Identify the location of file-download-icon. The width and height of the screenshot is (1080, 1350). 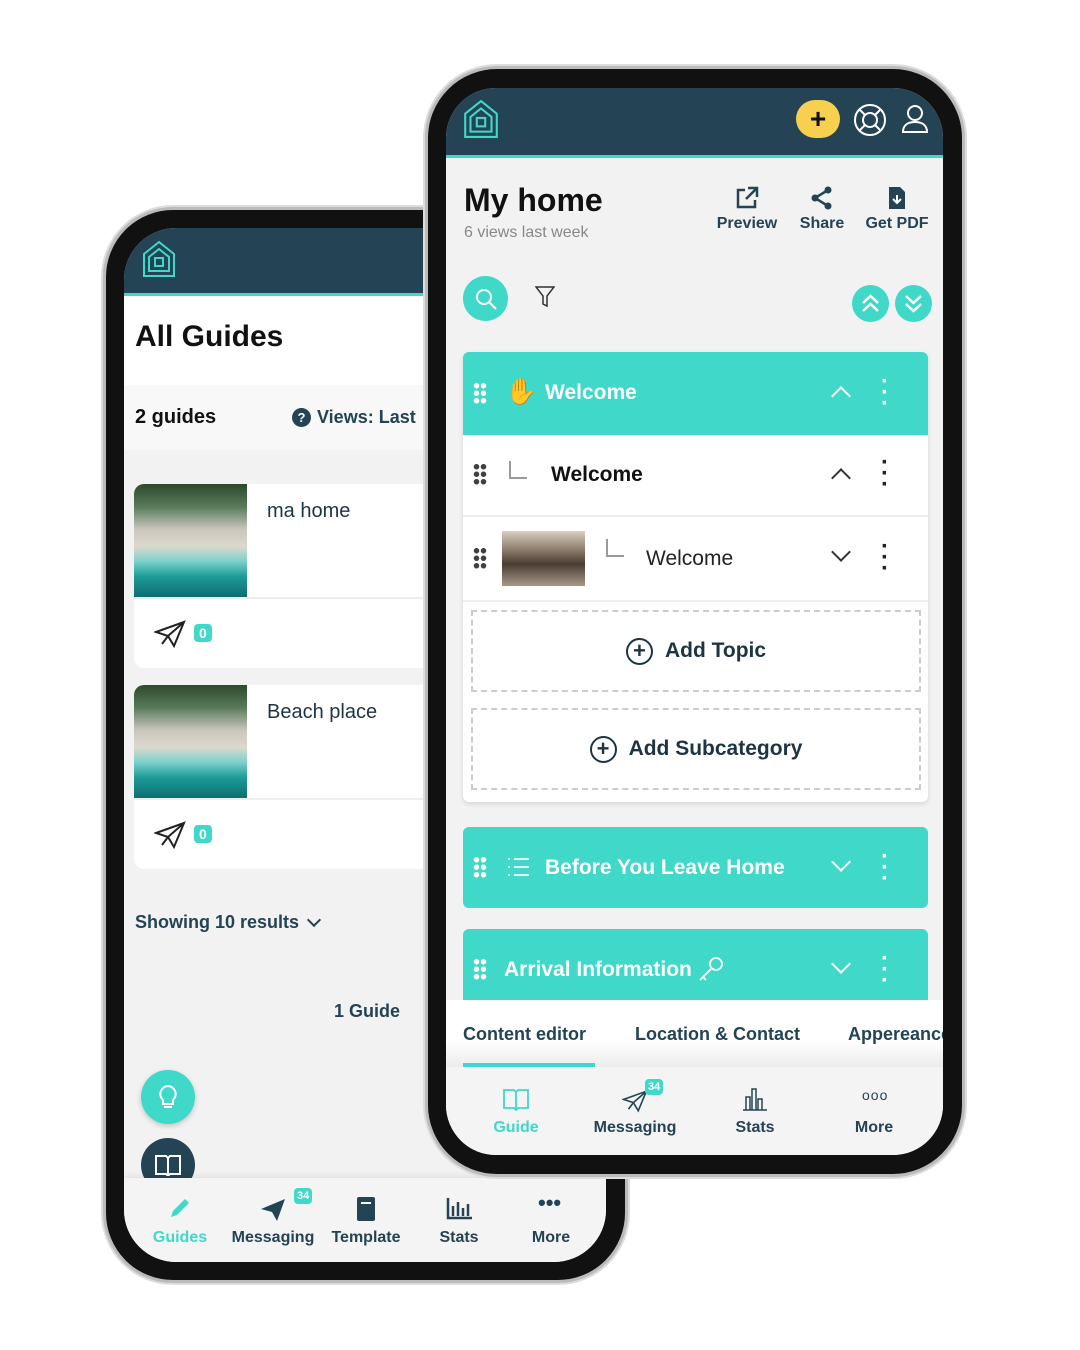
(897, 198).